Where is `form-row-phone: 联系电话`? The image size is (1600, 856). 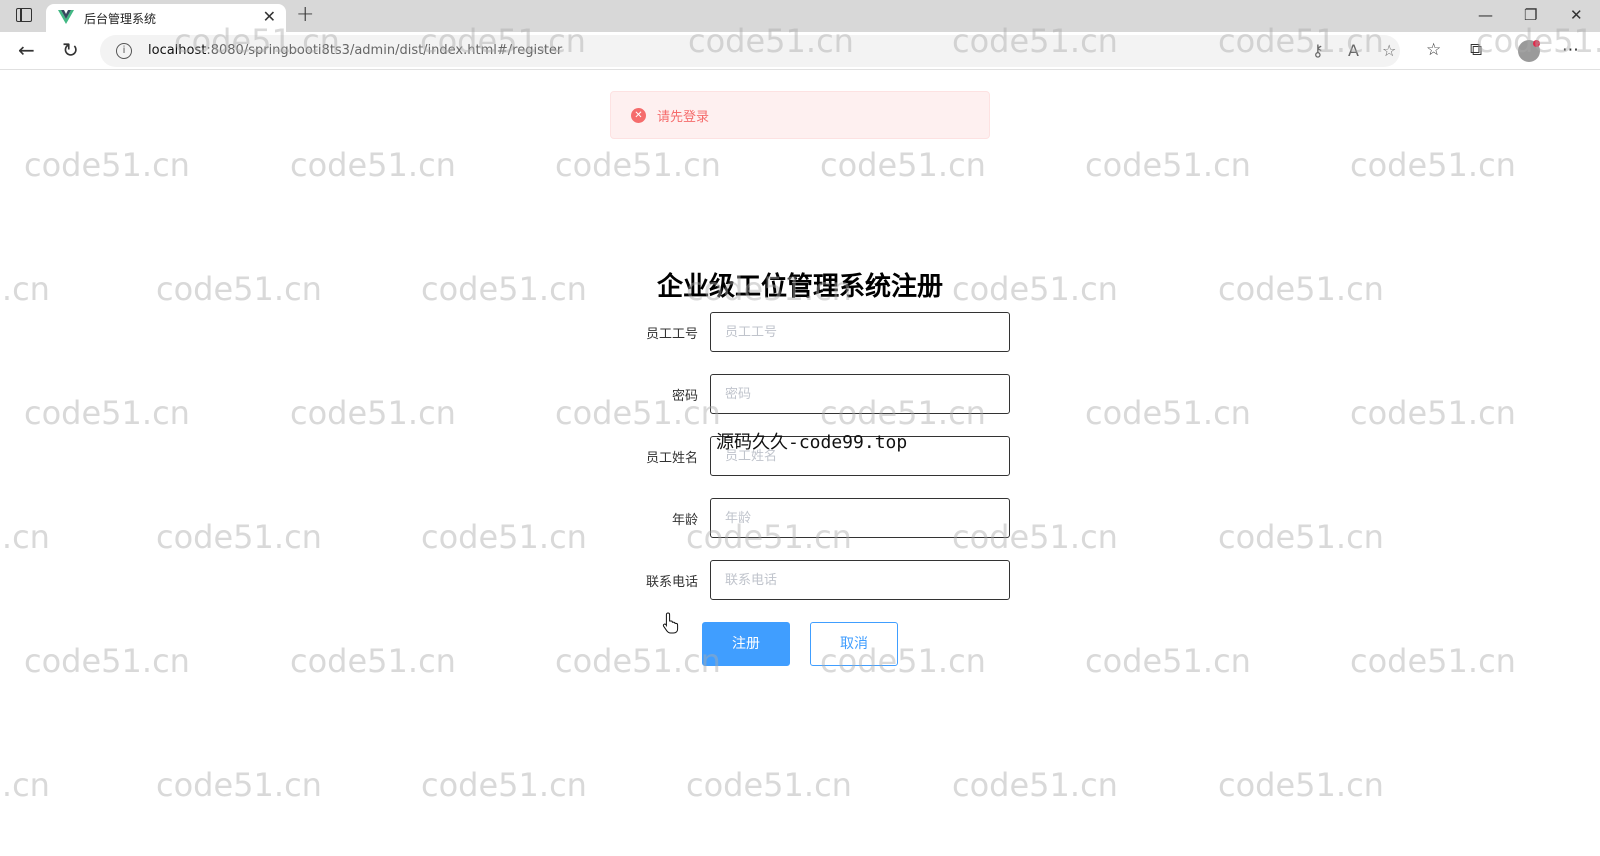
form-row-phone: 联系电话 is located at coordinates (810, 580).